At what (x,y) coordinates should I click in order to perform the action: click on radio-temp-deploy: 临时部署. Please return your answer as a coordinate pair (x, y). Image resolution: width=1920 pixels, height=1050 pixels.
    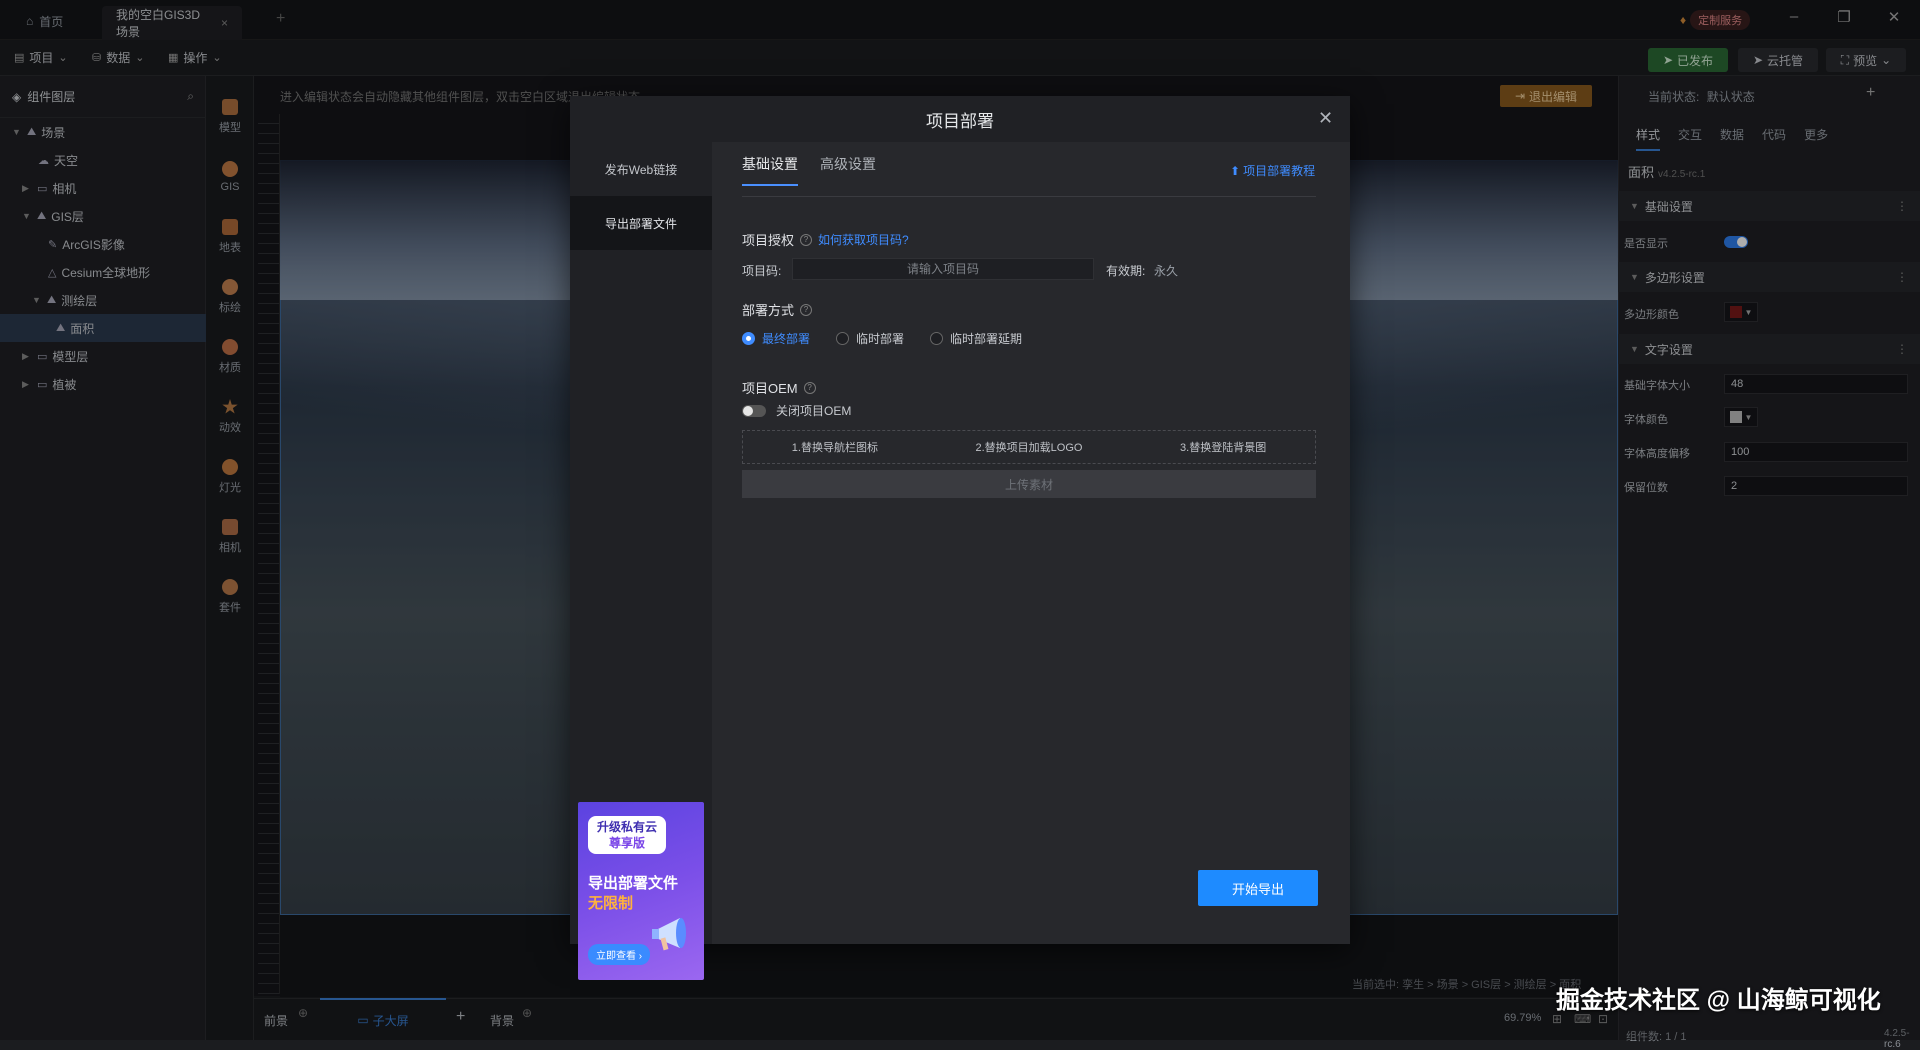
    Looking at the image, I should click on (870, 338).